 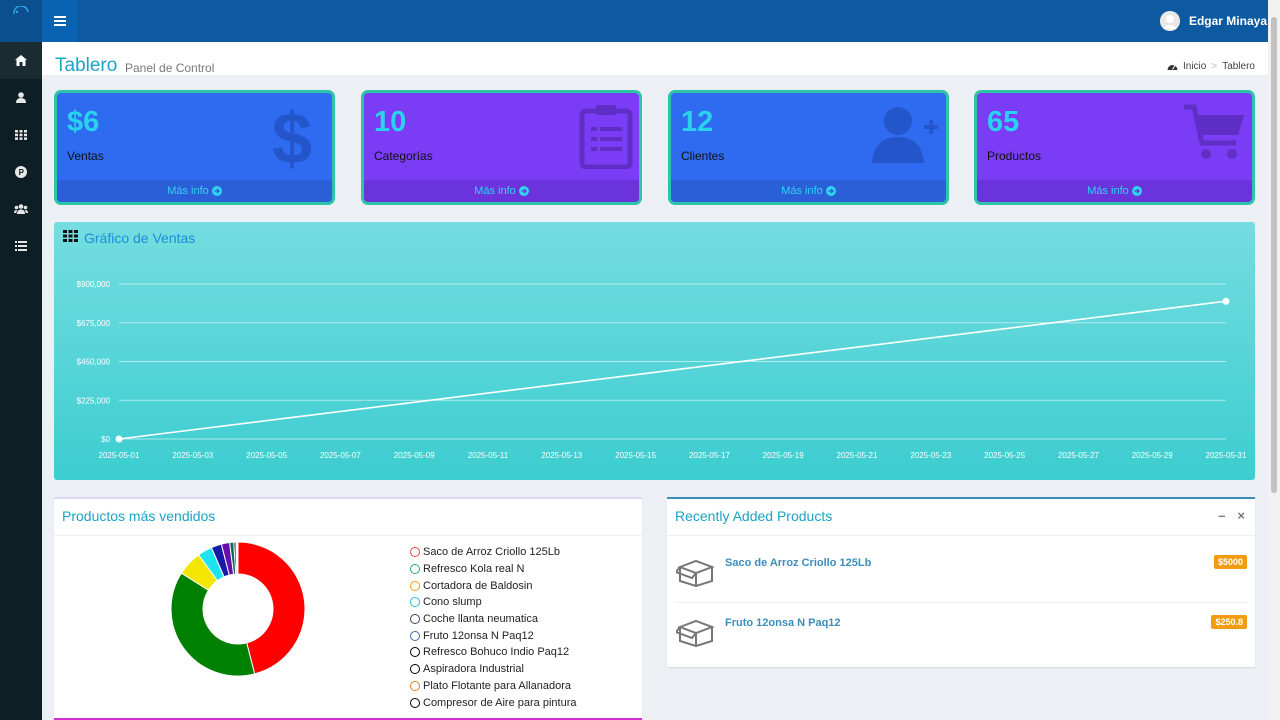 I want to click on y-tick-label: $900,000, so click(x=94, y=284).